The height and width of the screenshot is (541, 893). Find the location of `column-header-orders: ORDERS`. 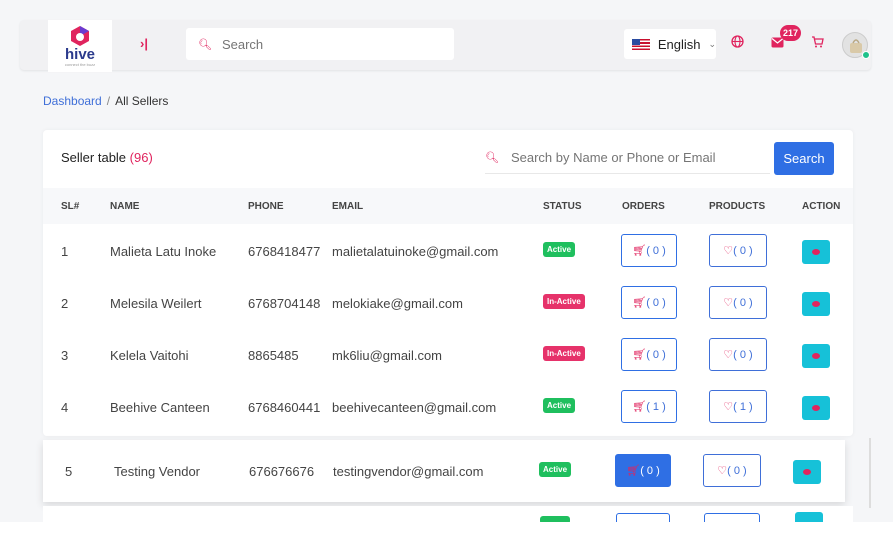

column-header-orders: ORDERS is located at coordinates (643, 206).